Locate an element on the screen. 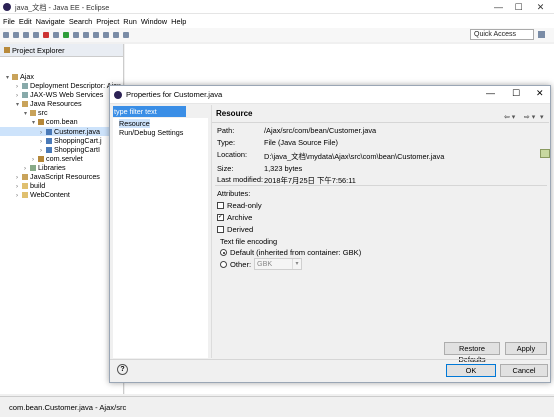  forward-icon is located at coordinates (126, 35).